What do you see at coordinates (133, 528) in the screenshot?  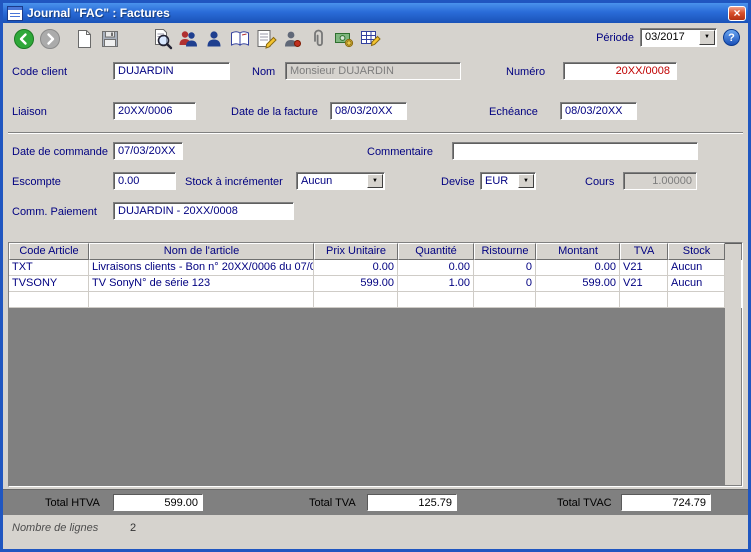 I see `line-count-value: 2` at bounding box center [133, 528].